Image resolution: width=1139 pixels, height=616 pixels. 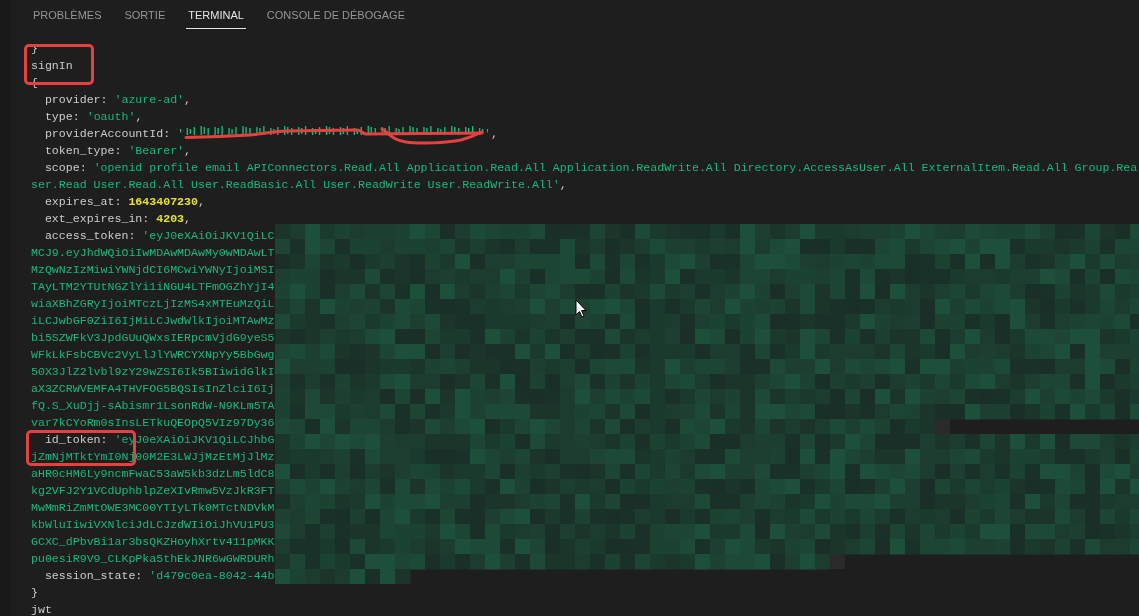 I want to click on terminal-line: scope: 'openid profile email APIConnectors.Read.All Application.Read.All Application.ReadWrite.All Directory.AccessAsUser.All ExternalItem.Read.All Group.Rea, so click(x=590, y=167).